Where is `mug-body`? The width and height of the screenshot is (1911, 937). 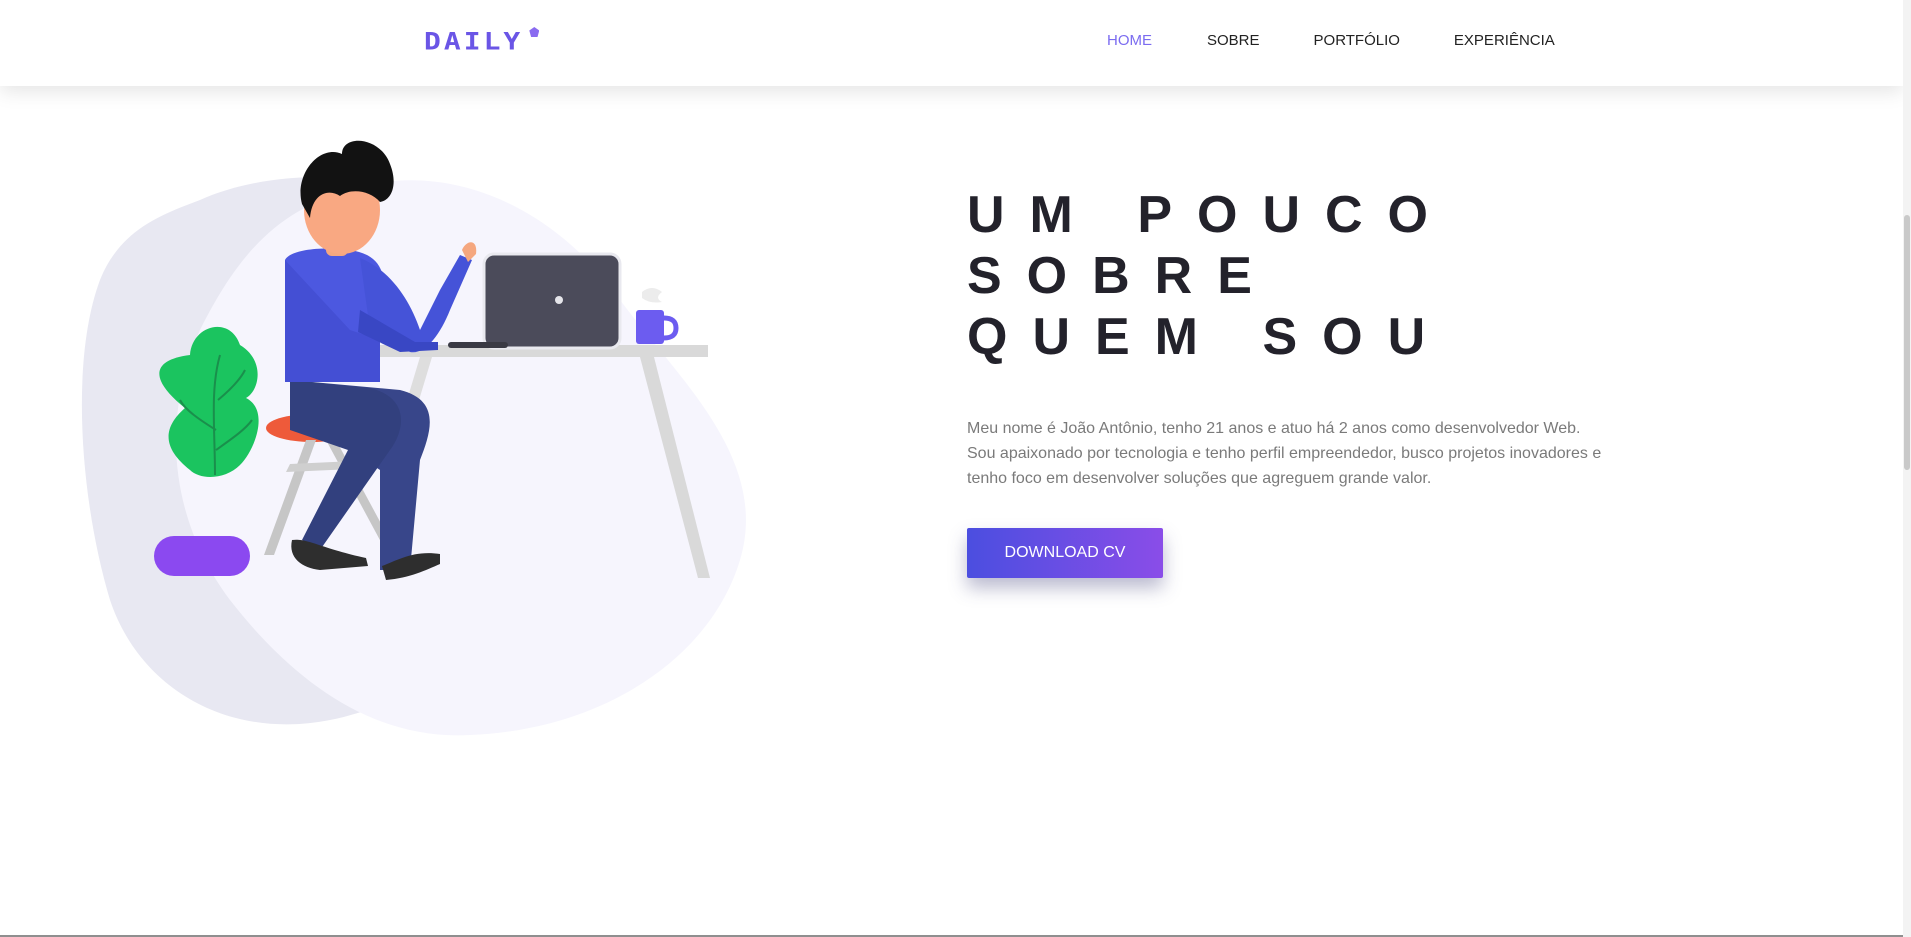
mug-body is located at coordinates (650, 327).